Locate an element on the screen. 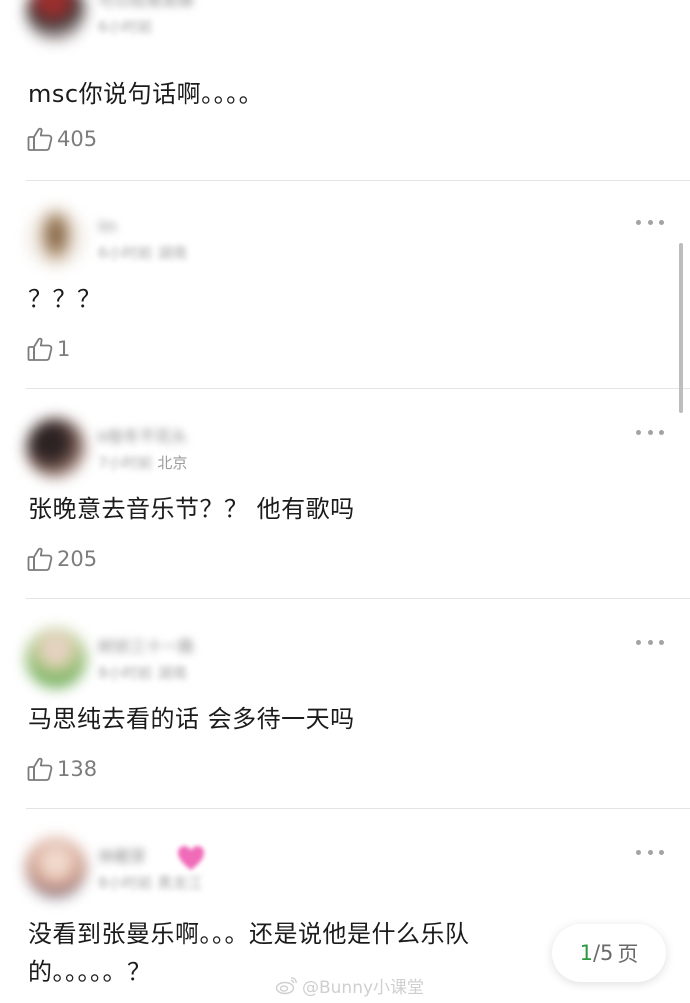 Image resolution: width=690 pixels, height=1003 pixels. scrollbar is located at coordinates (681, 328).